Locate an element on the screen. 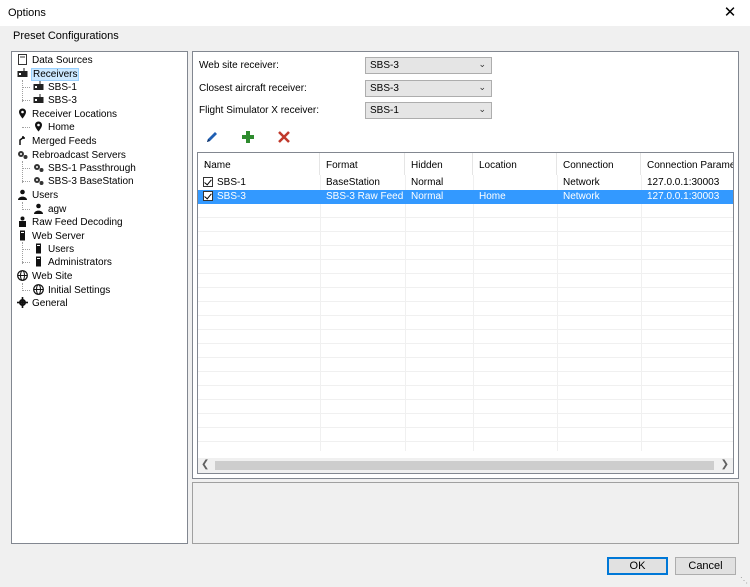 The image size is (750, 587). tree-item-home: Home is located at coordinates (54, 127).